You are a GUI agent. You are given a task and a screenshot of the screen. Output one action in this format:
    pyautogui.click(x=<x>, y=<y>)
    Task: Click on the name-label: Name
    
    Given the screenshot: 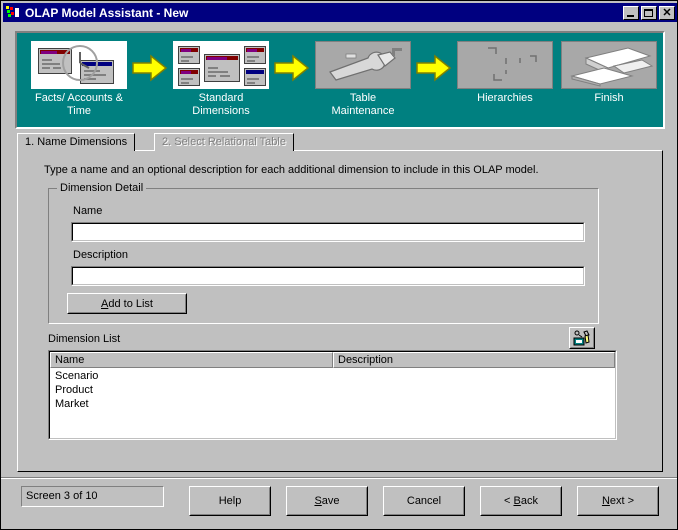 What is the action you would take?
    pyautogui.click(x=88, y=211)
    